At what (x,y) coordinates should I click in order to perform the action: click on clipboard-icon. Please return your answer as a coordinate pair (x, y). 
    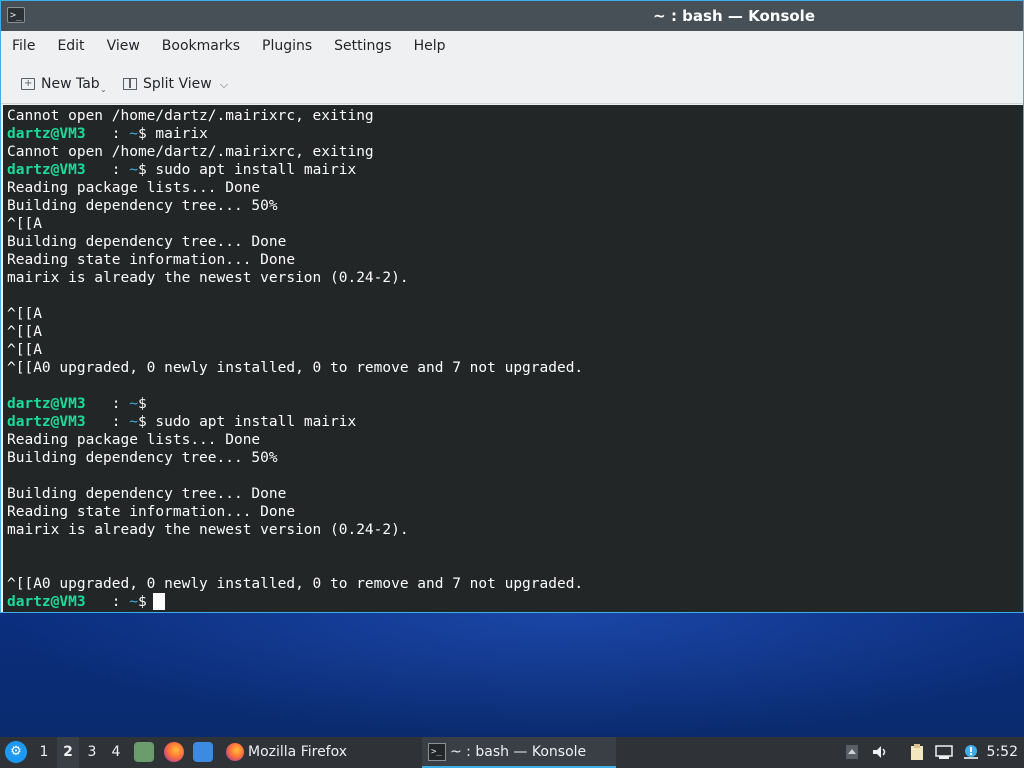
    Looking at the image, I should click on (917, 752).